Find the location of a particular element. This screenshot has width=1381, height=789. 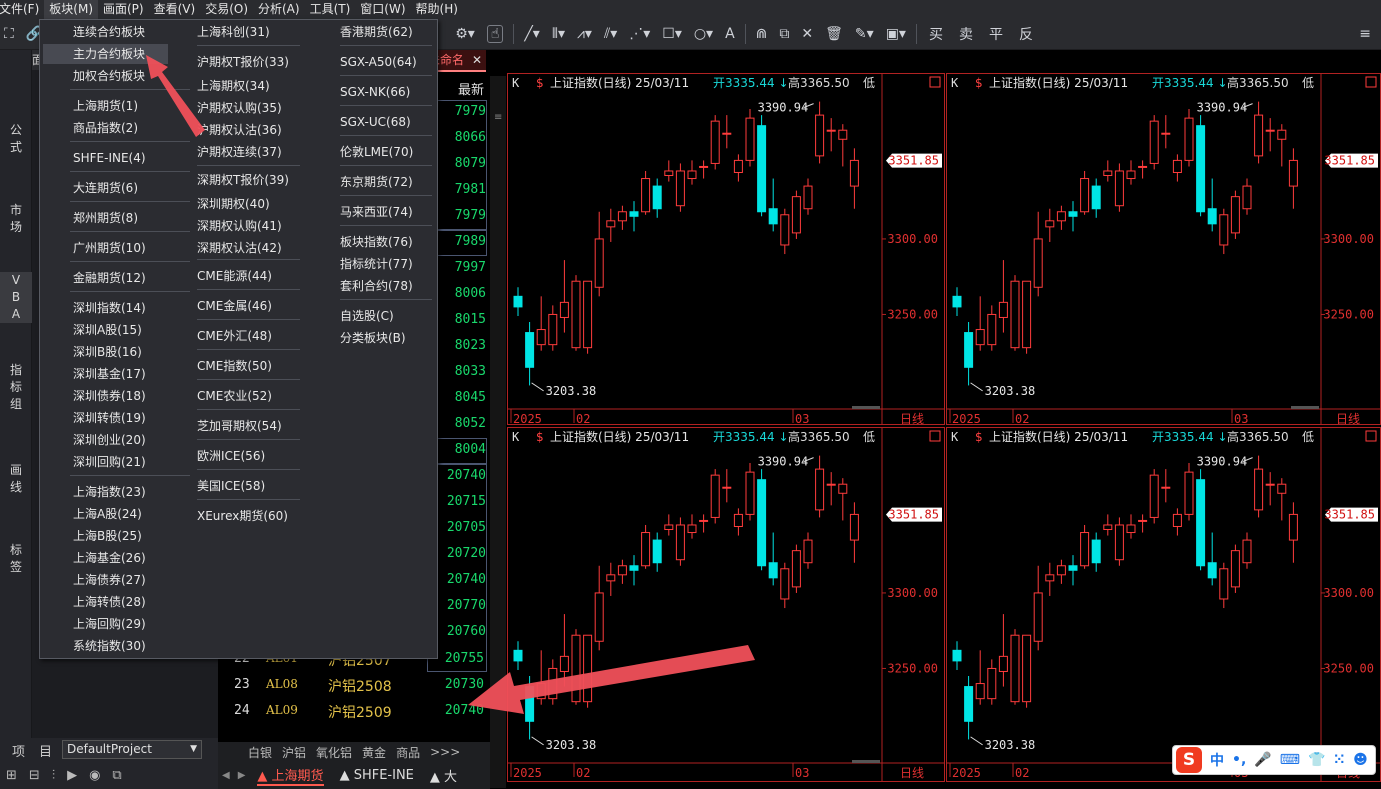

menu-item-sector: 深圳回购(21) is located at coordinates (105, 462).